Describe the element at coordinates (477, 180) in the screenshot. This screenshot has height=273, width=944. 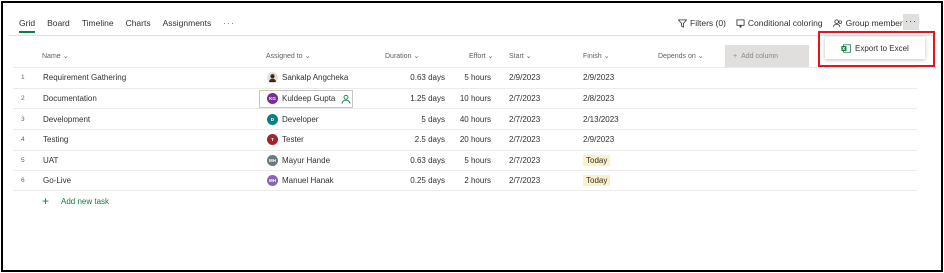
I see `effort-cell: 2 hours` at that location.